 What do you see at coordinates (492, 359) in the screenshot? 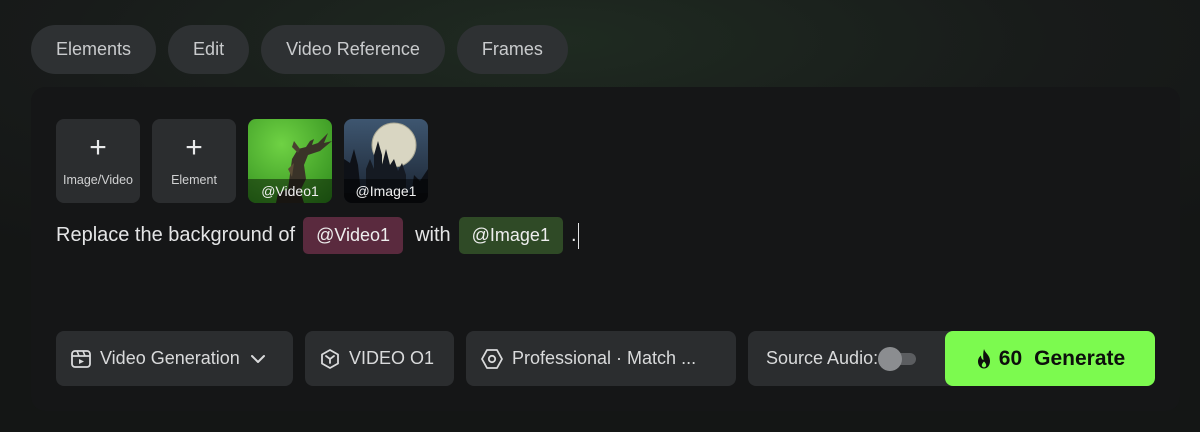
I see `hexagon-settings-icon` at bounding box center [492, 359].